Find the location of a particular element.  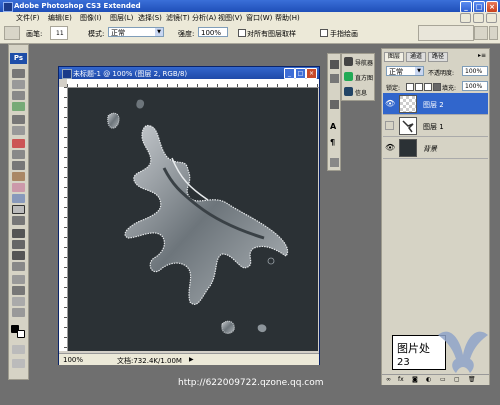

zoom-level: 100% is located at coordinates (73, 360).